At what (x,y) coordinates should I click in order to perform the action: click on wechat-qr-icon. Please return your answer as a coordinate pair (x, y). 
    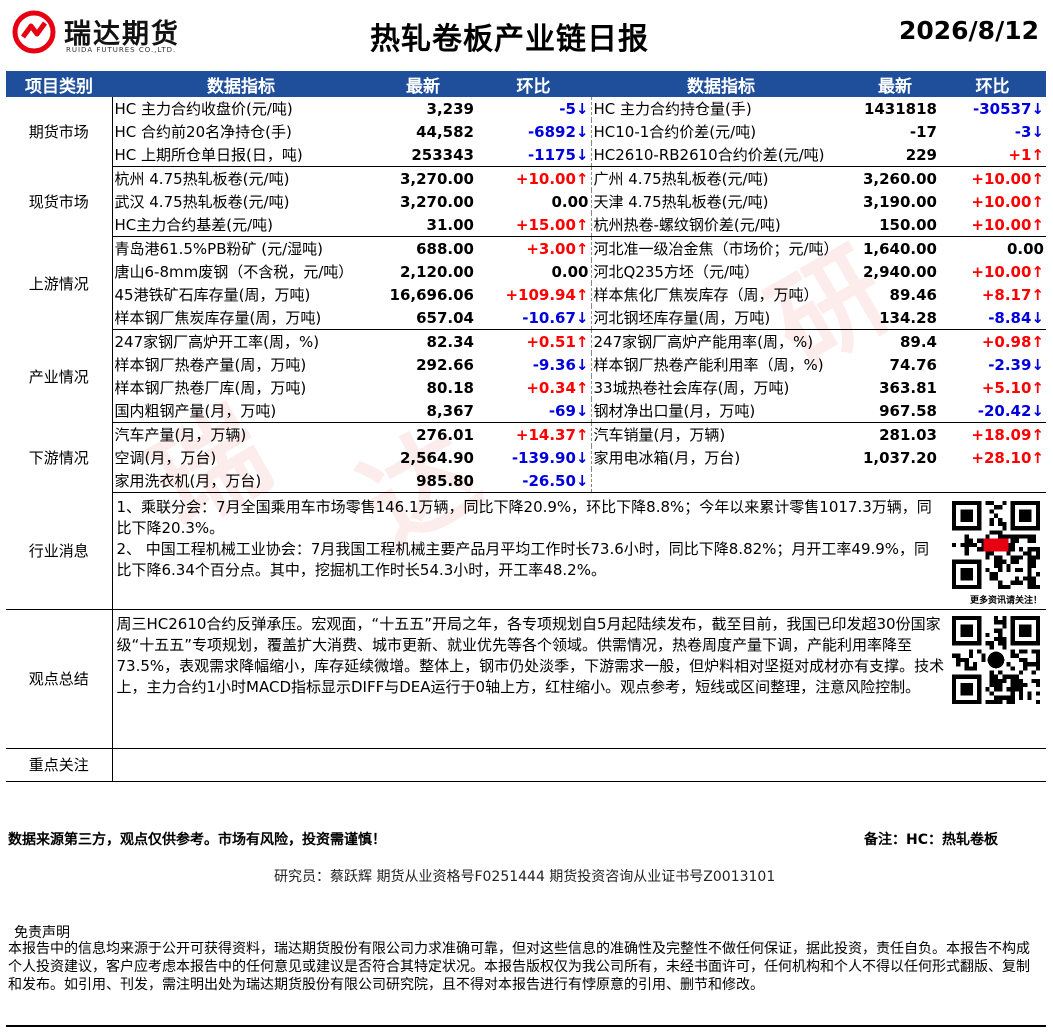
    Looking at the image, I should click on (996, 659).